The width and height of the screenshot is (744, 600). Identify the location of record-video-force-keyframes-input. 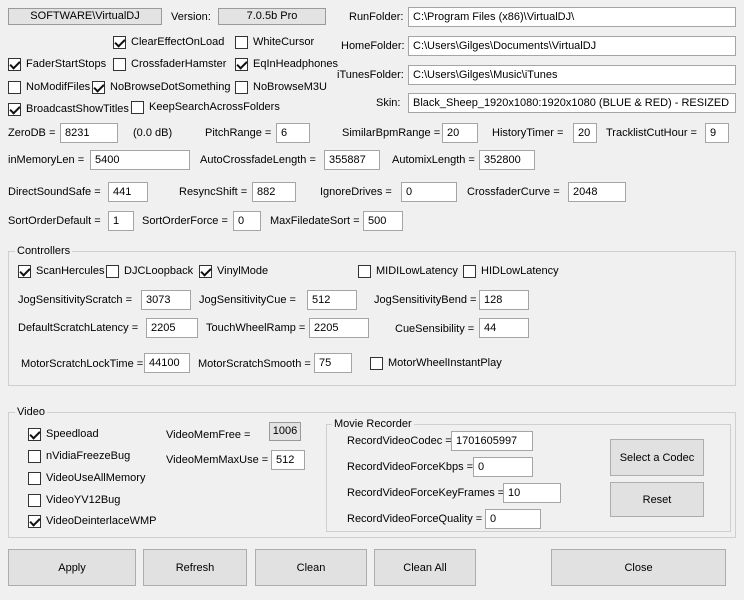
(532, 493).